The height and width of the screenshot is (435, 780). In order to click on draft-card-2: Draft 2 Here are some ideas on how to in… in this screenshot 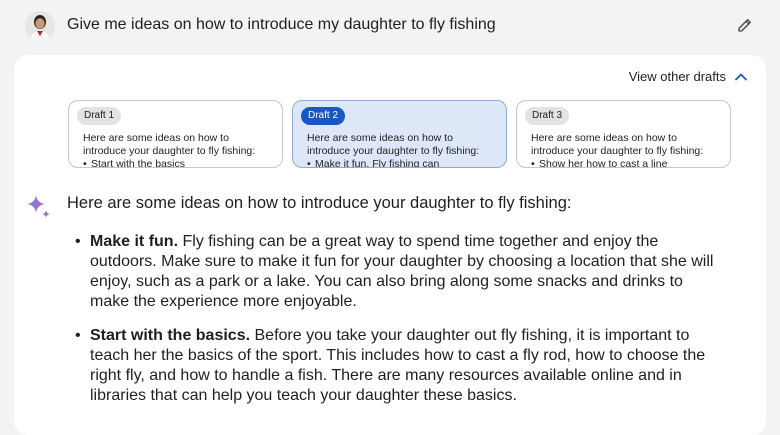, I will do `click(399, 134)`.